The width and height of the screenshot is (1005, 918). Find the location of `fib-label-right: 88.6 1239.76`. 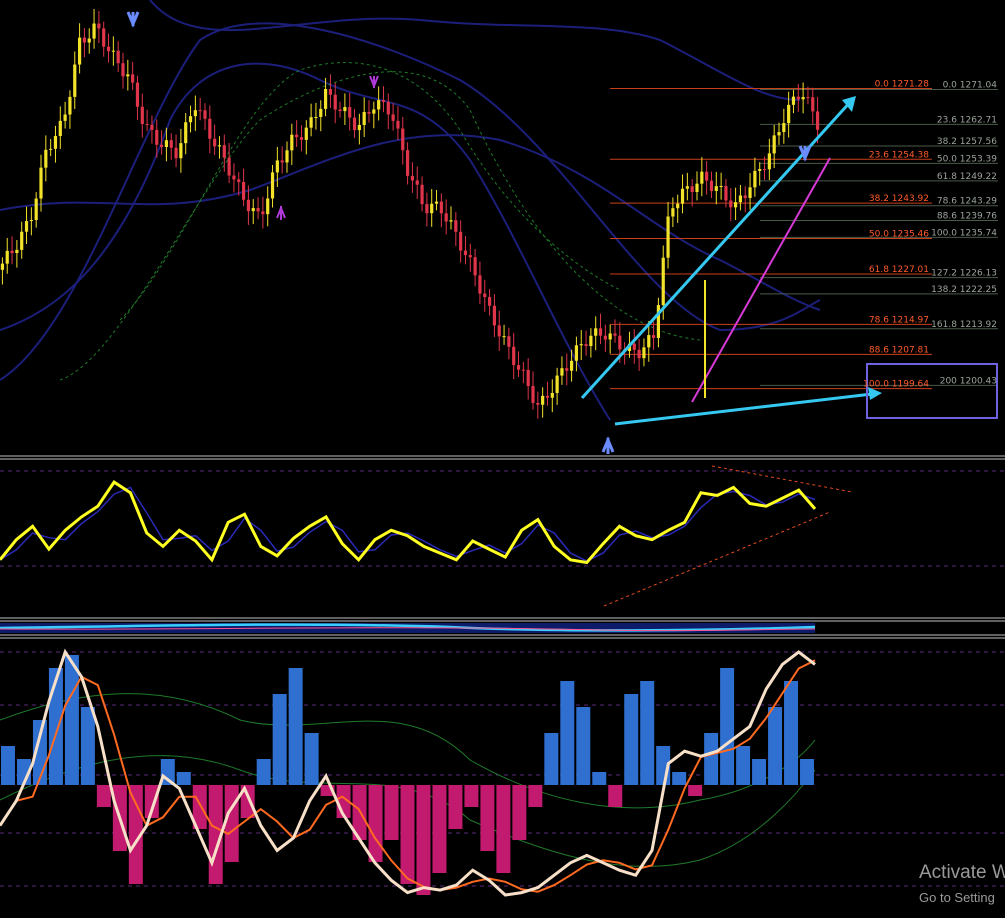

fib-label-right: 88.6 1239.76 is located at coordinates (967, 217).